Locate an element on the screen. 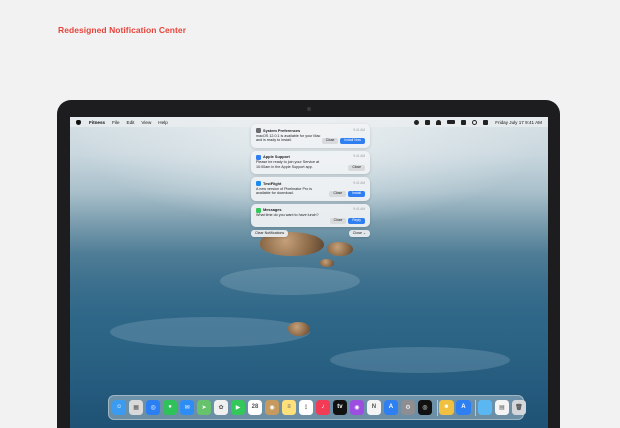 Image resolution: width=620 pixels, height=428 pixels. finder-glyph: ☺ is located at coordinates (119, 407).